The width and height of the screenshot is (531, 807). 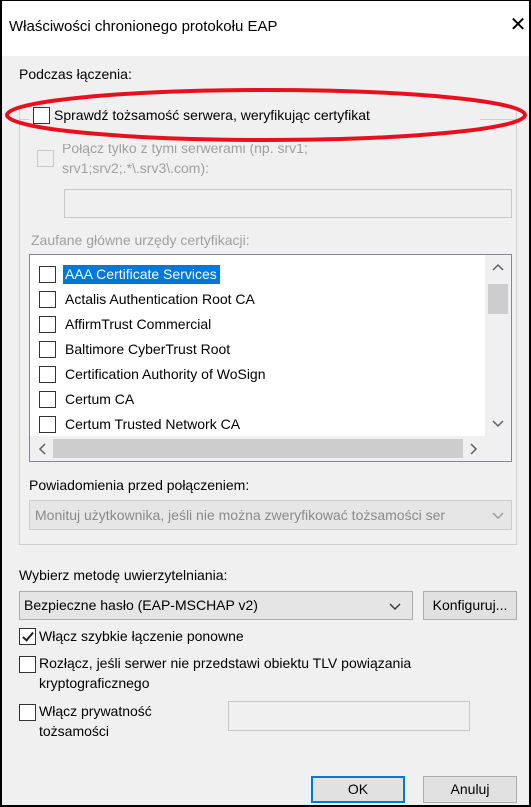 I want to click on notifications-label: Powiadomienia przed połączeniem:, so click(x=139, y=485).